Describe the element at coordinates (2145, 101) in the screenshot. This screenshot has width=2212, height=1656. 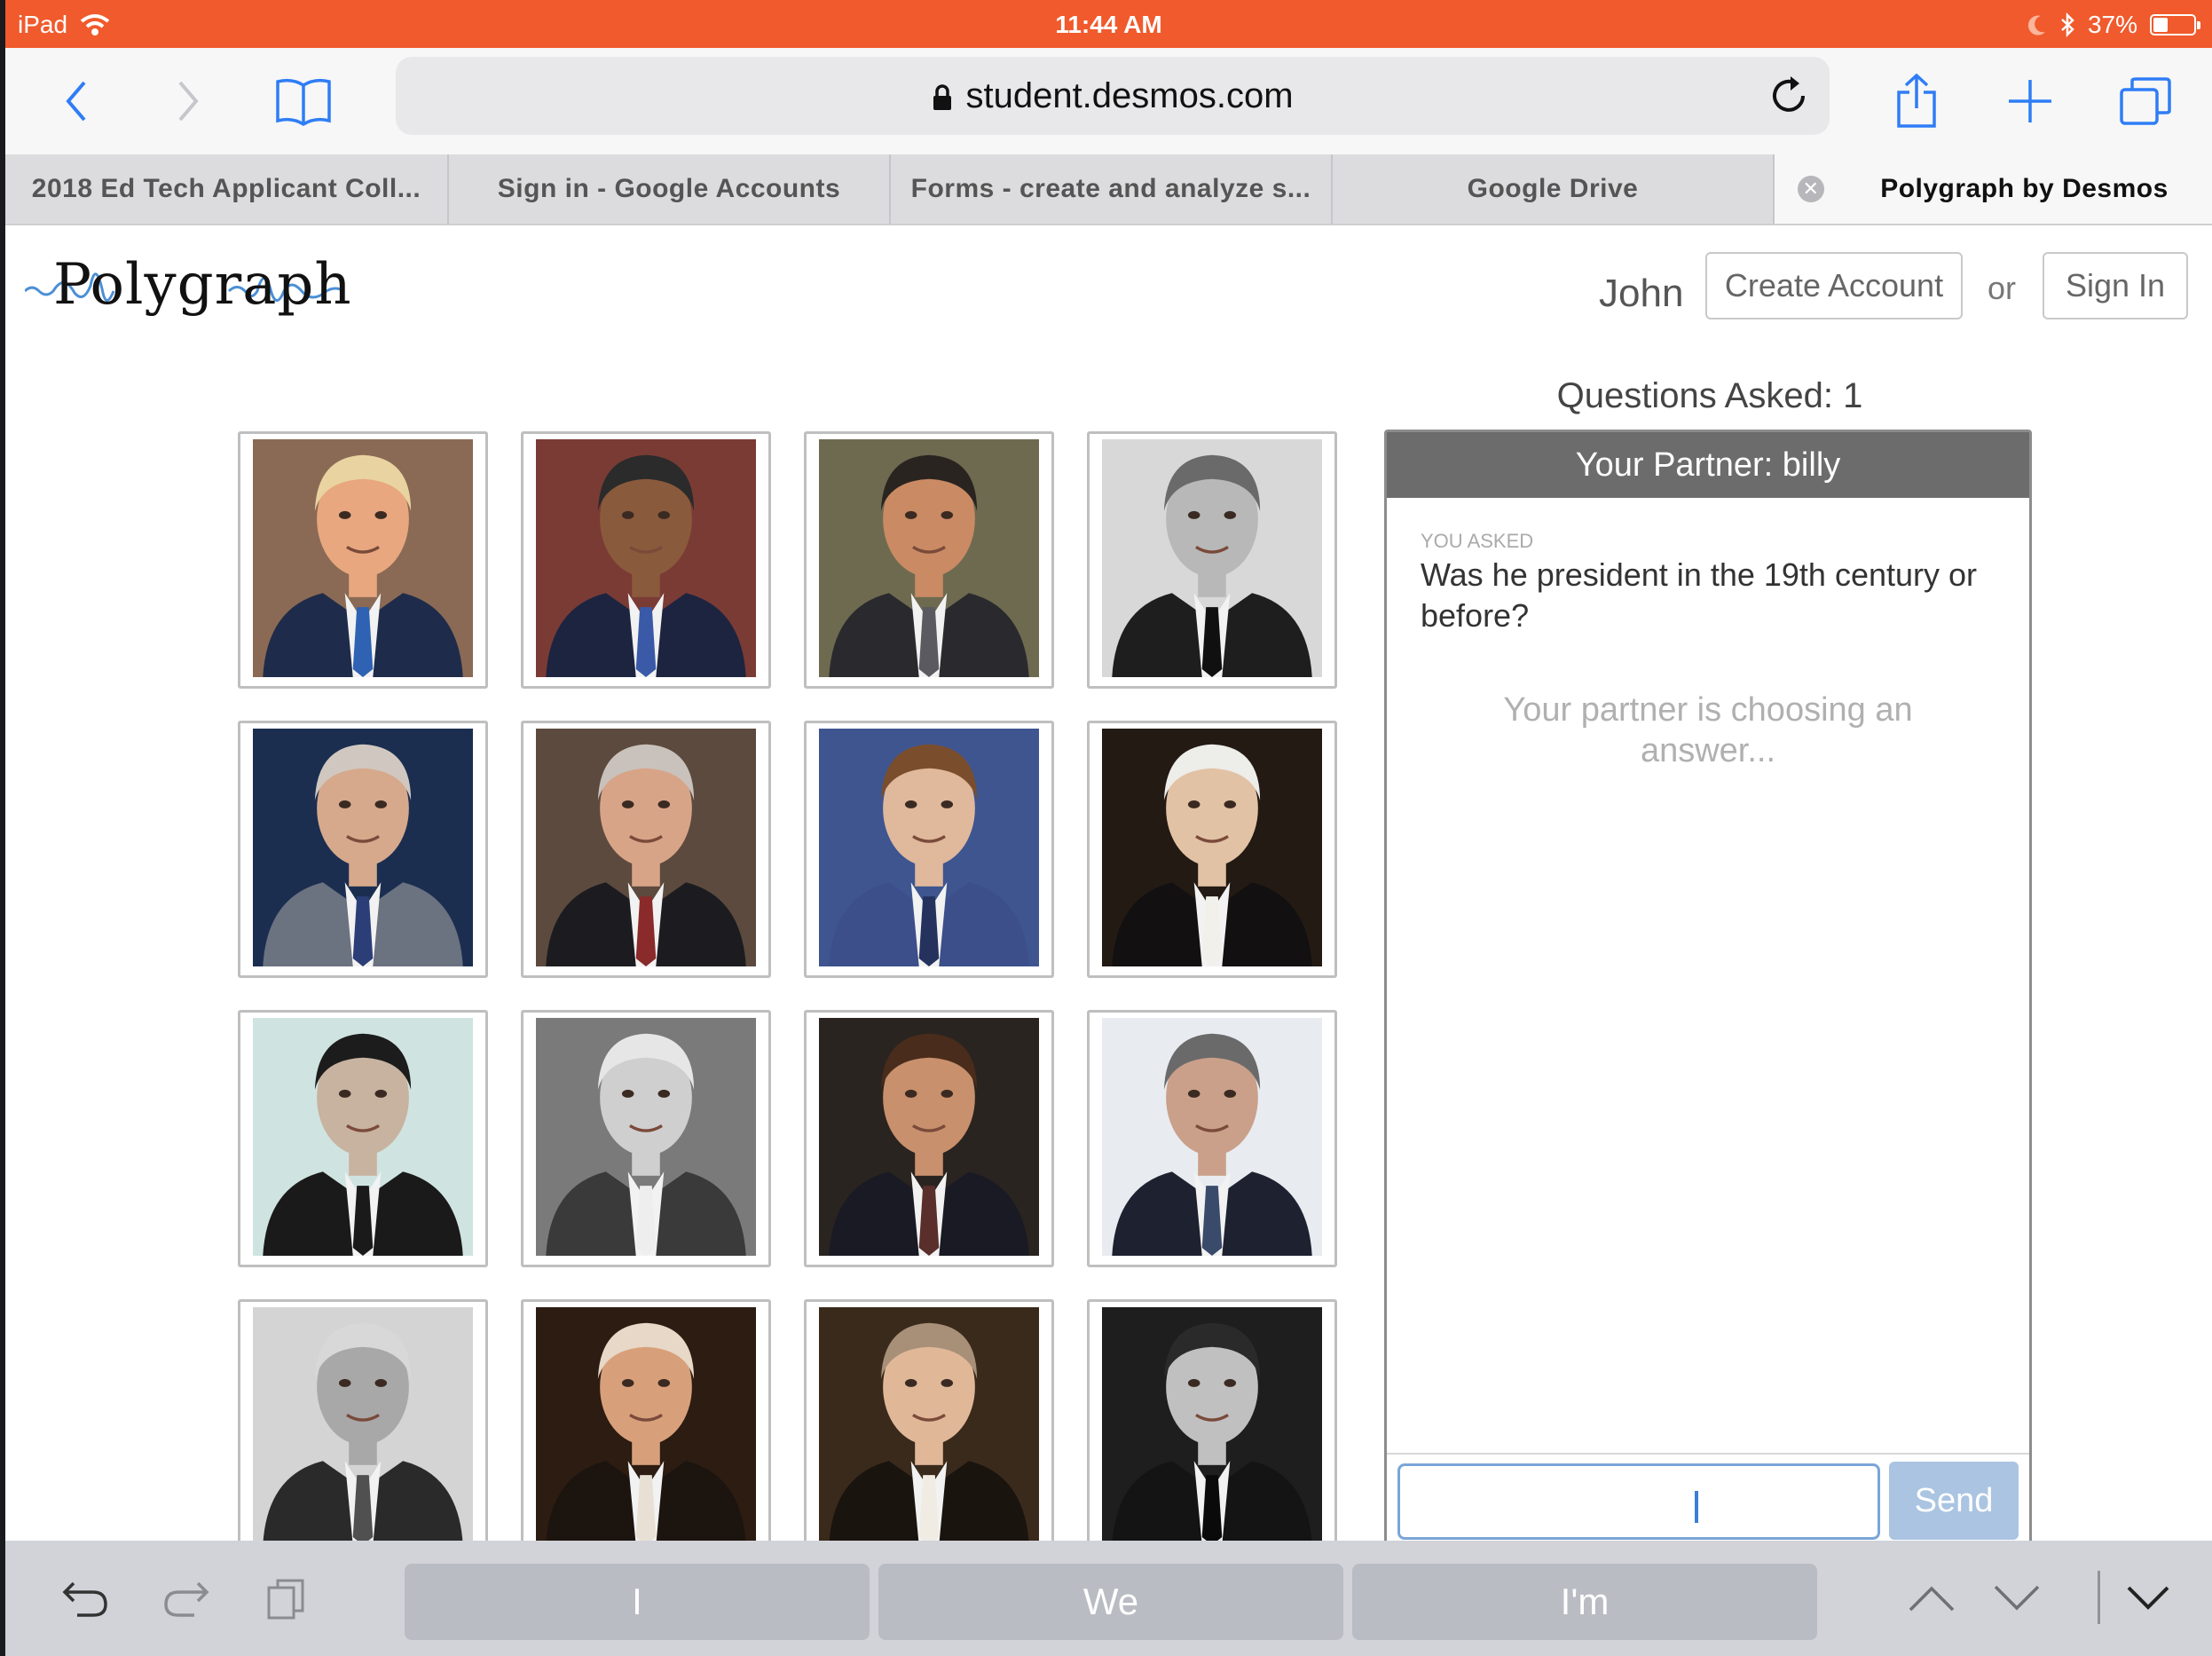
I see `tabs-button` at that location.